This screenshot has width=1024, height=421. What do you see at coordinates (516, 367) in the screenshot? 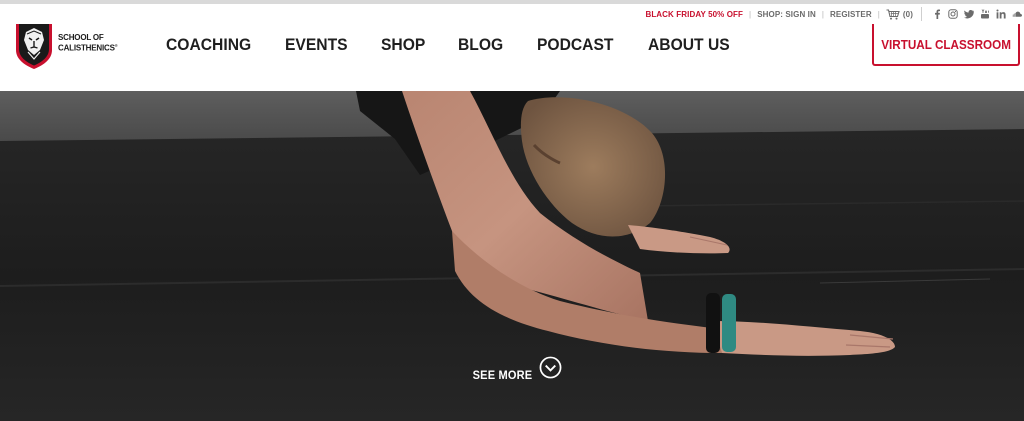
I see `see-more-link: SEE MORE` at bounding box center [516, 367].